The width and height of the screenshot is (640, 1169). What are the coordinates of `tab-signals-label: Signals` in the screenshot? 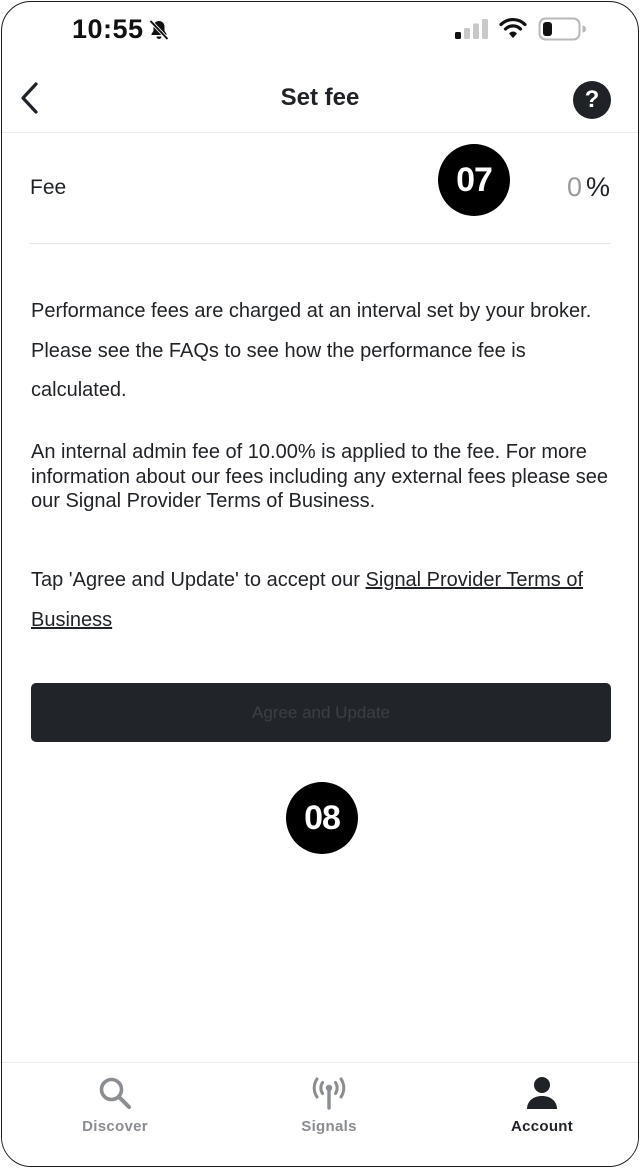 It's located at (329, 1126).